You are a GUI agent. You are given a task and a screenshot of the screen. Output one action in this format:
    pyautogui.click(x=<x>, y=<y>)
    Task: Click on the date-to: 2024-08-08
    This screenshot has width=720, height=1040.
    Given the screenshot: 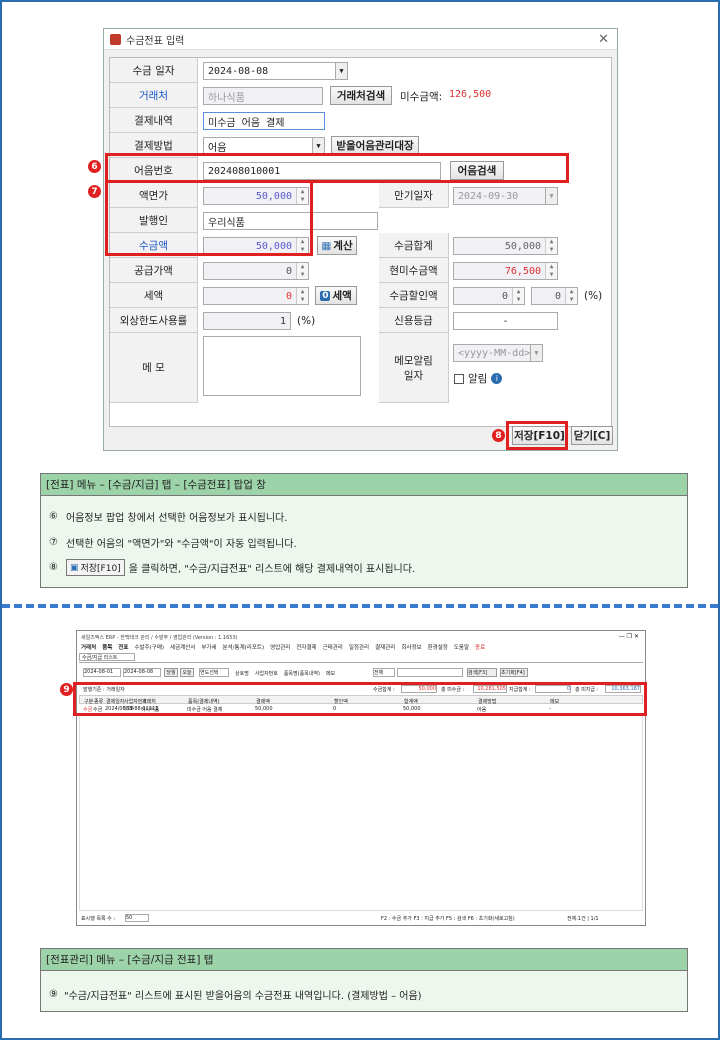 What is the action you would take?
    pyautogui.click(x=142, y=672)
    